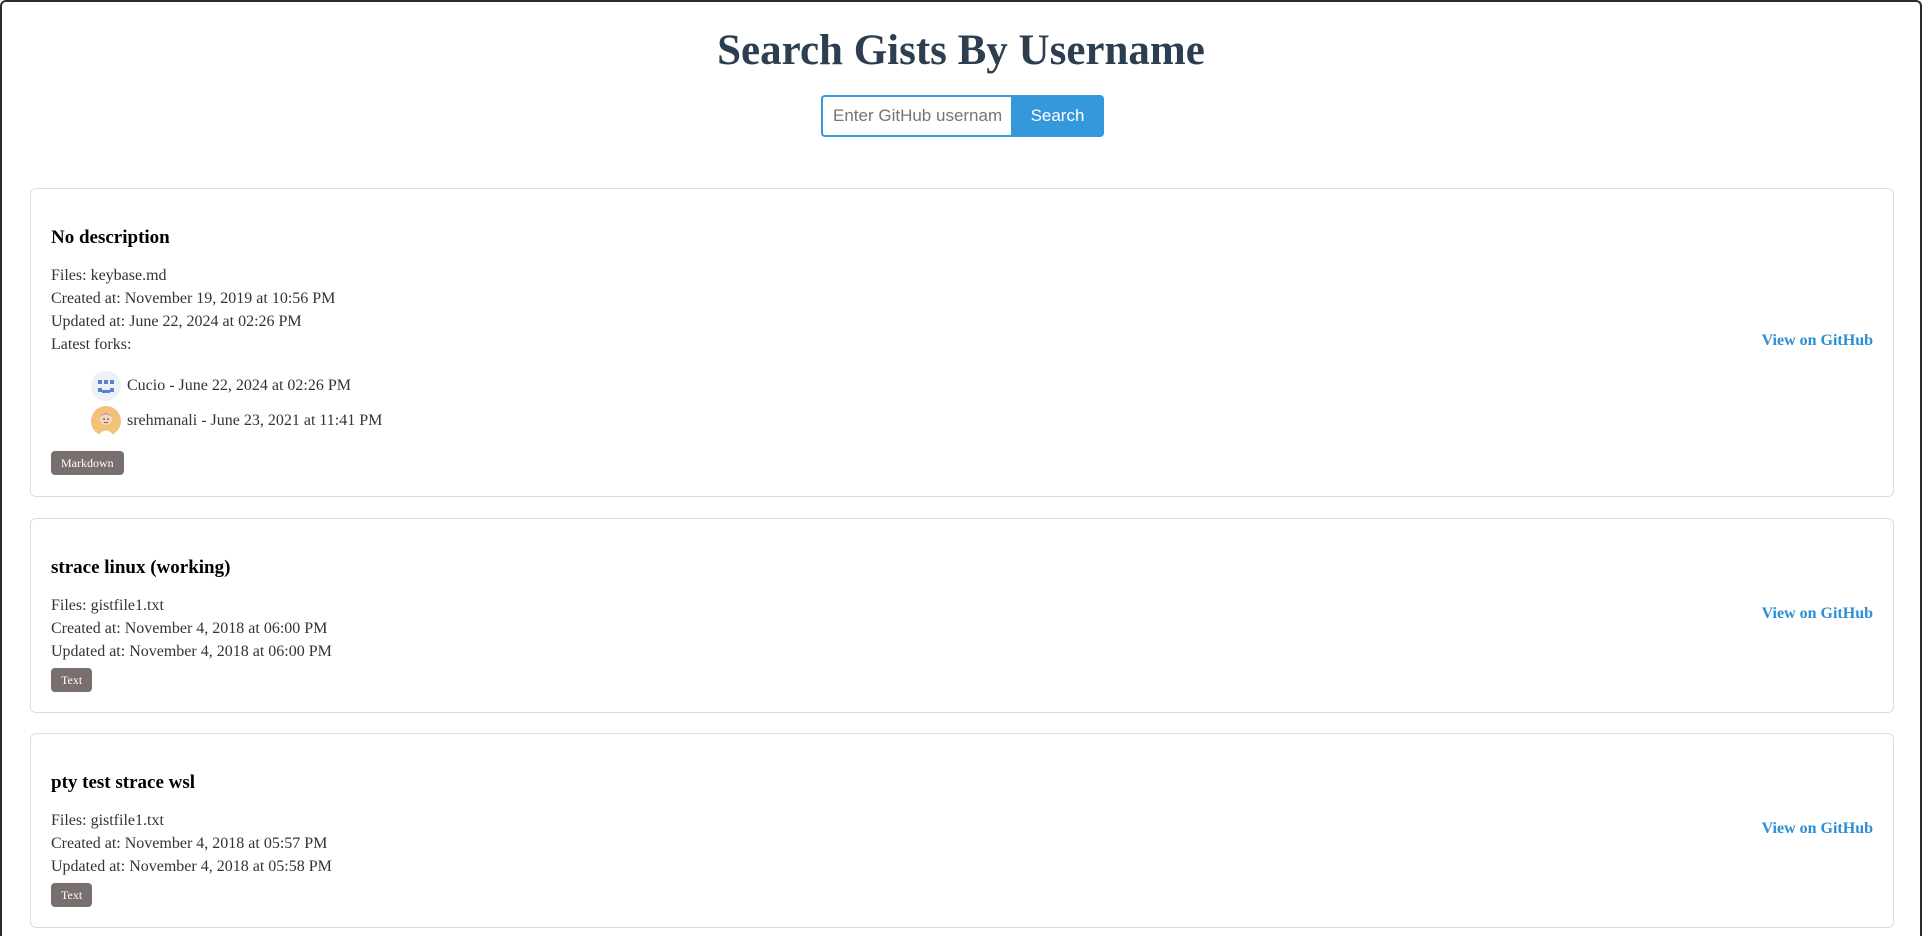 This screenshot has width=1922, height=936. What do you see at coordinates (961, 50) in the screenshot?
I see `page-title: Search Gists By Username` at bounding box center [961, 50].